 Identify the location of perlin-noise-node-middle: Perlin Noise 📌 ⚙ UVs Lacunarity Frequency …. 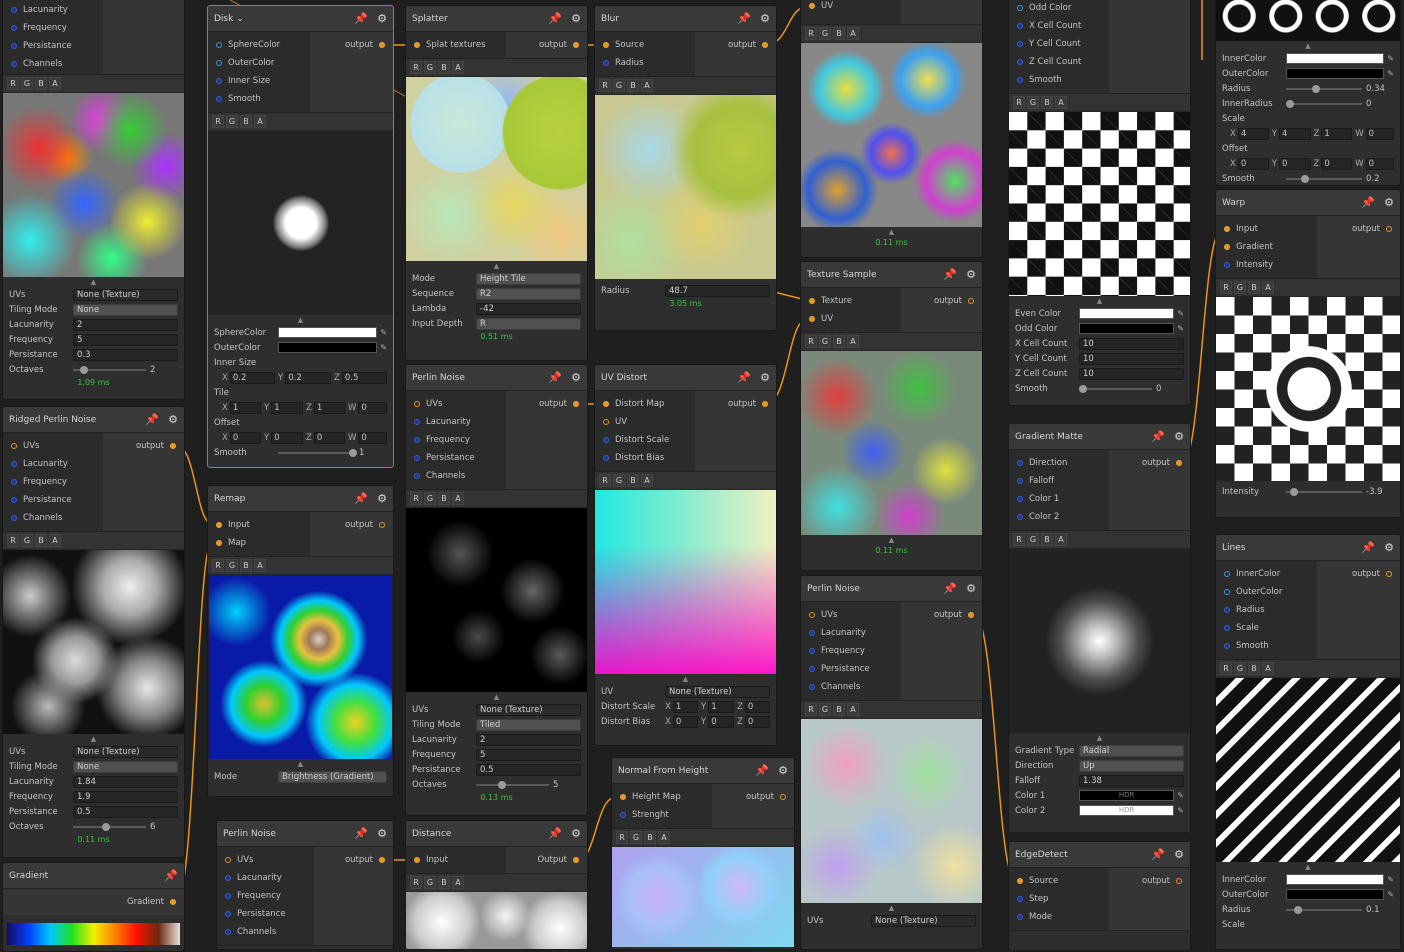
(496, 590).